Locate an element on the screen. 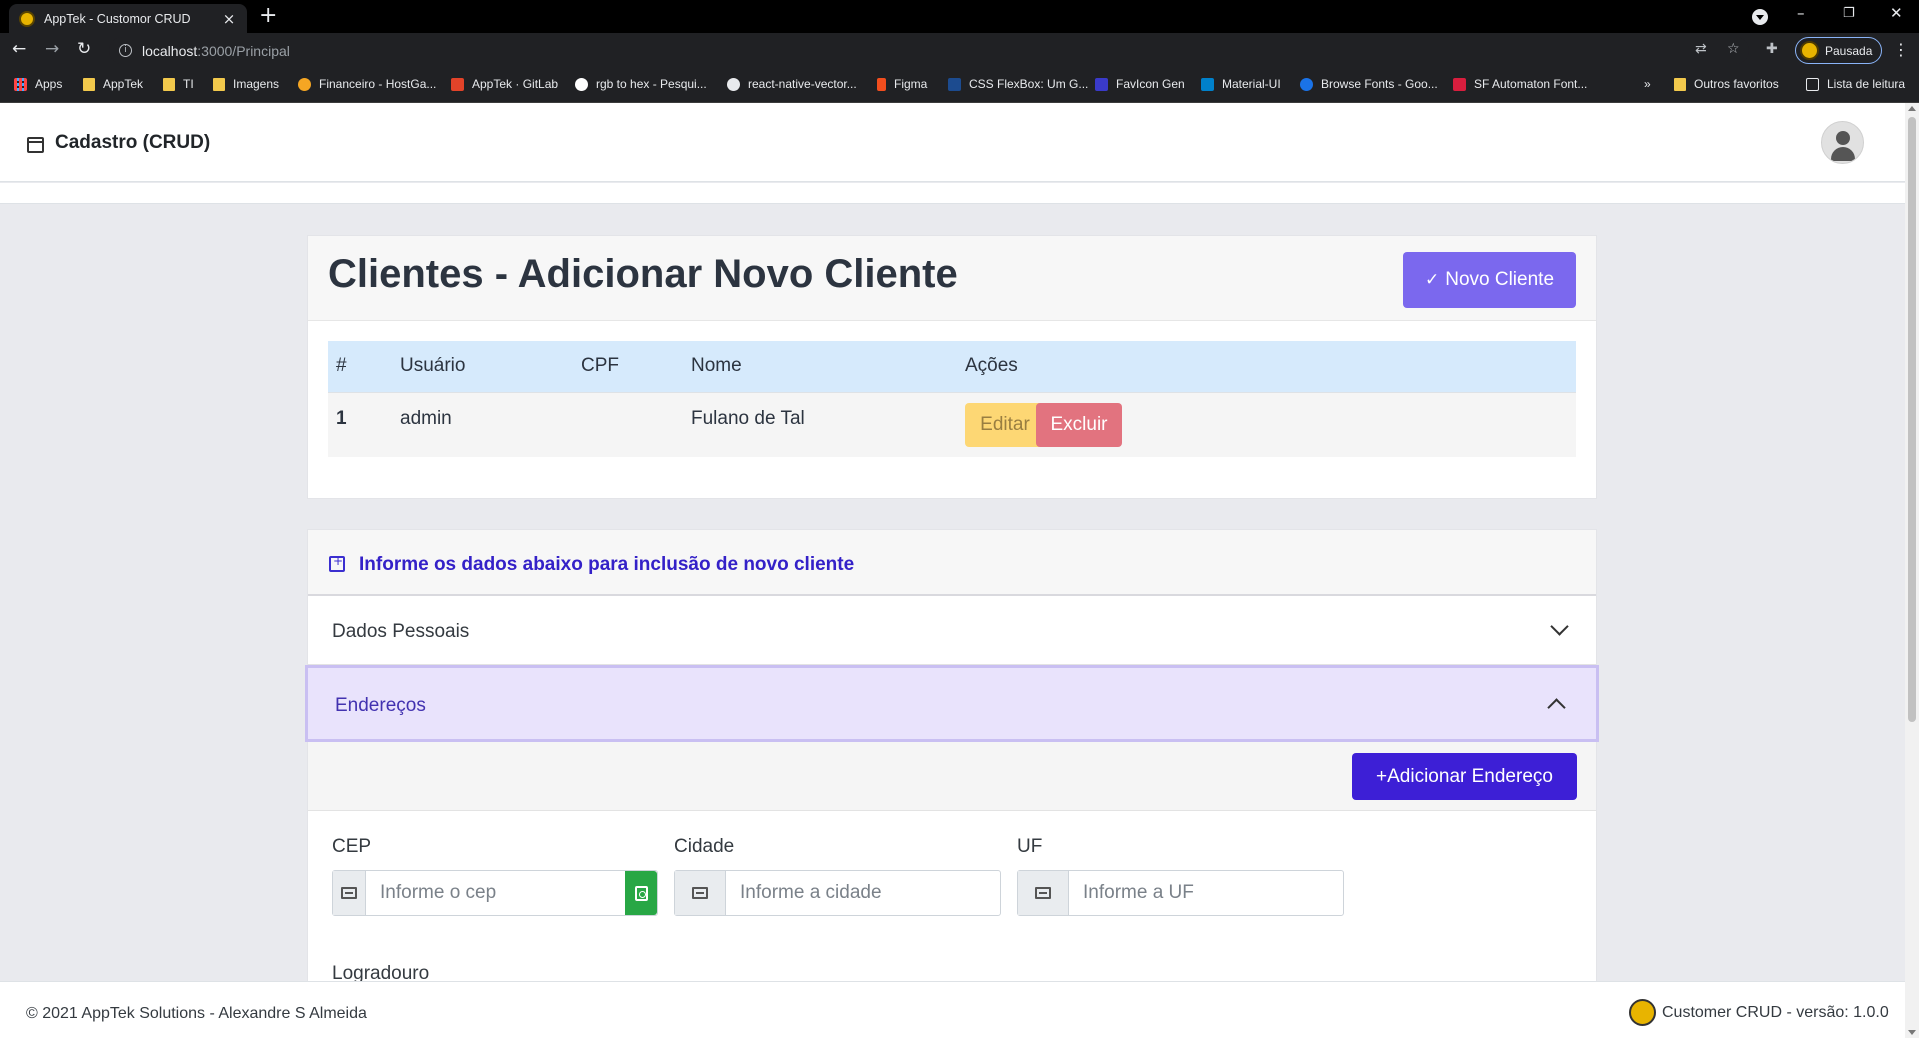  novo-cliente-button: ✓ Novo Cliente is located at coordinates (1489, 280).